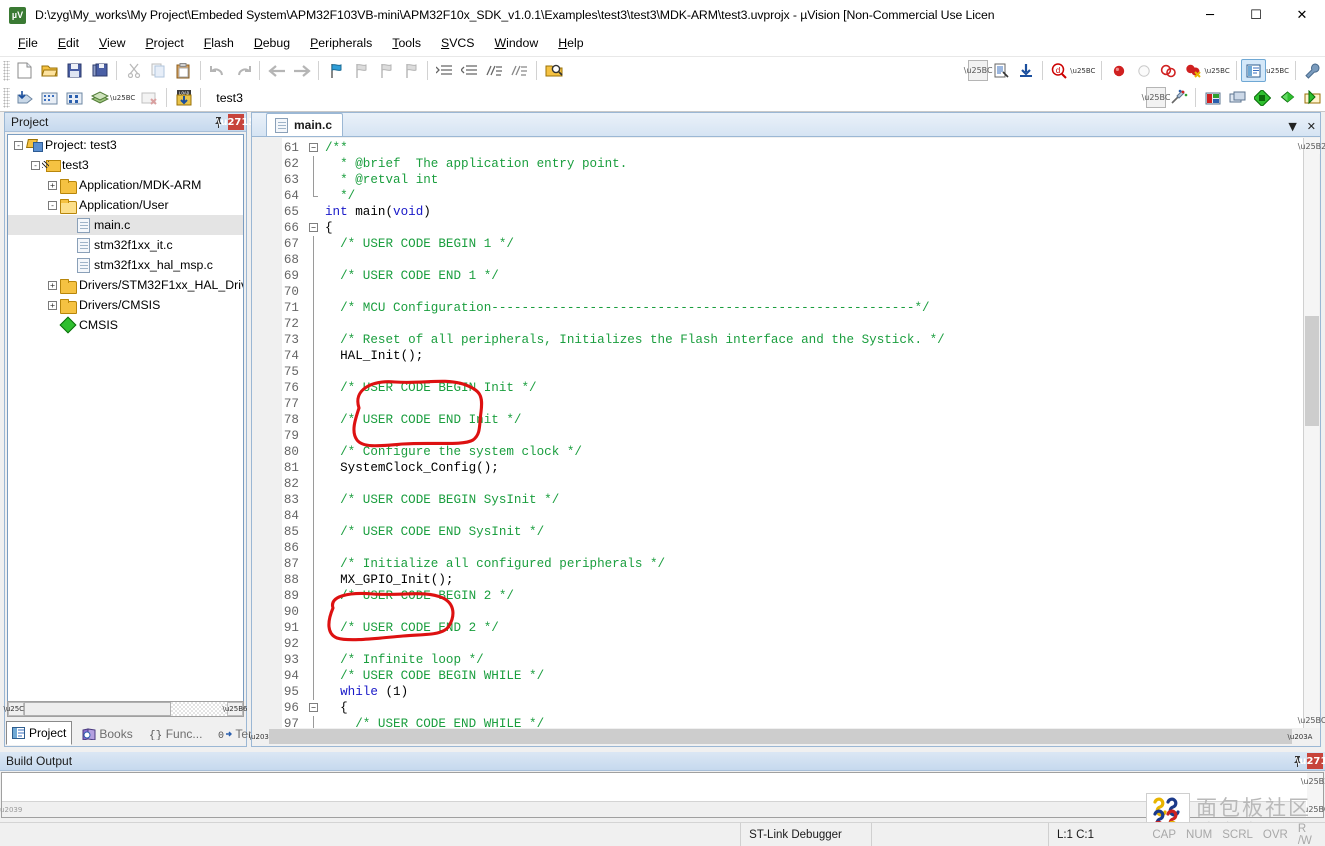 The width and height of the screenshot is (1325, 846). What do you see at coordinates (786, 228) in the screenshot?
I see `code-line: 66−{` at bounding box center [786, 228].